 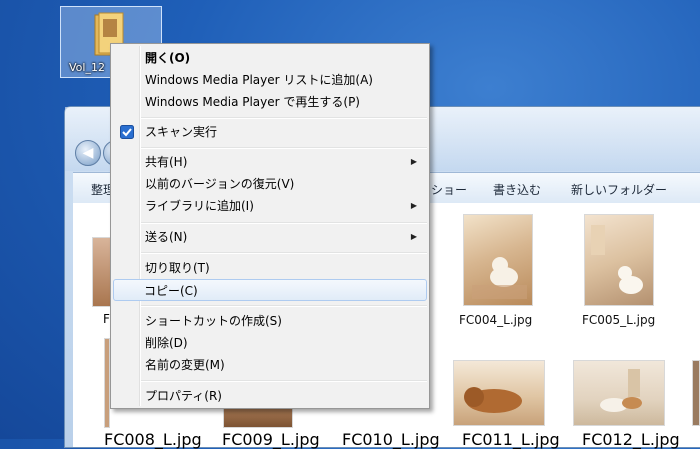 I want to click on menu-item-add-to-library: ライブラリに追加(I) ▶, so click(x=270, y=206).